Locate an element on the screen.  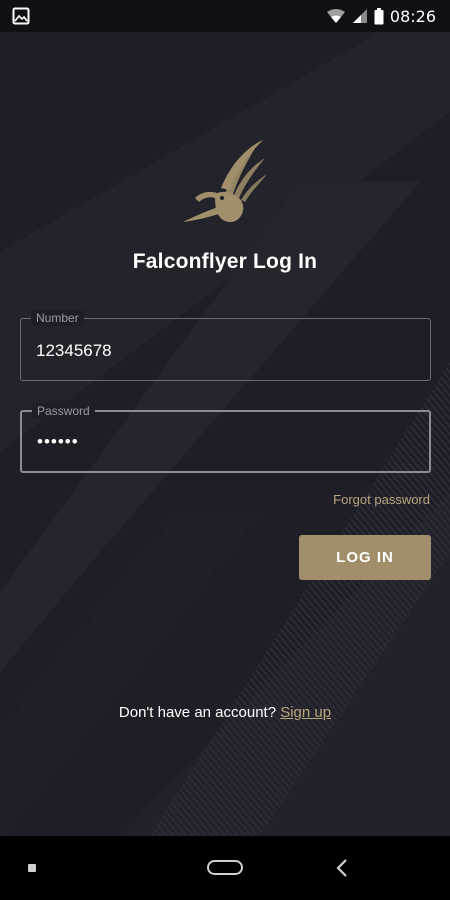
recent-apps-icon is located at coordinates (32, 868).